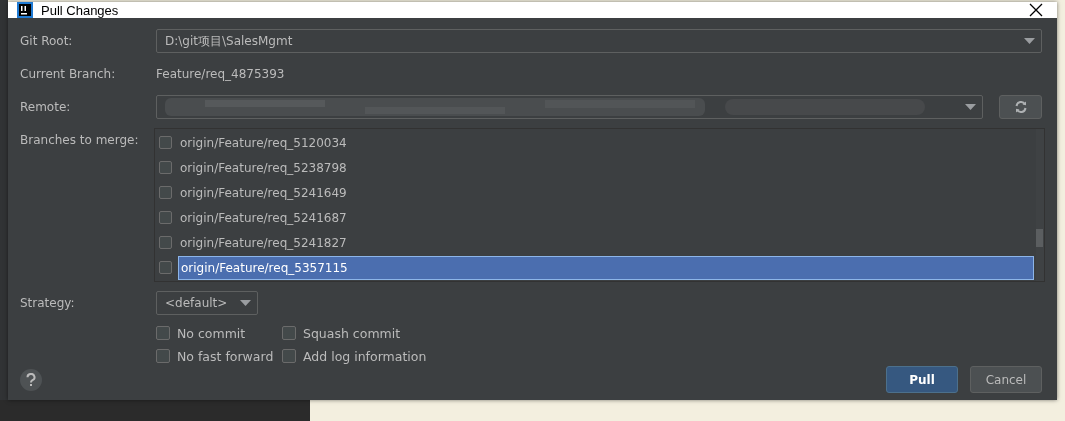  Describe the element at coordinates (599, 41) in the screenshot. I see `git-root-dropdown: D:\git项目\SalesMgmt` at that location.